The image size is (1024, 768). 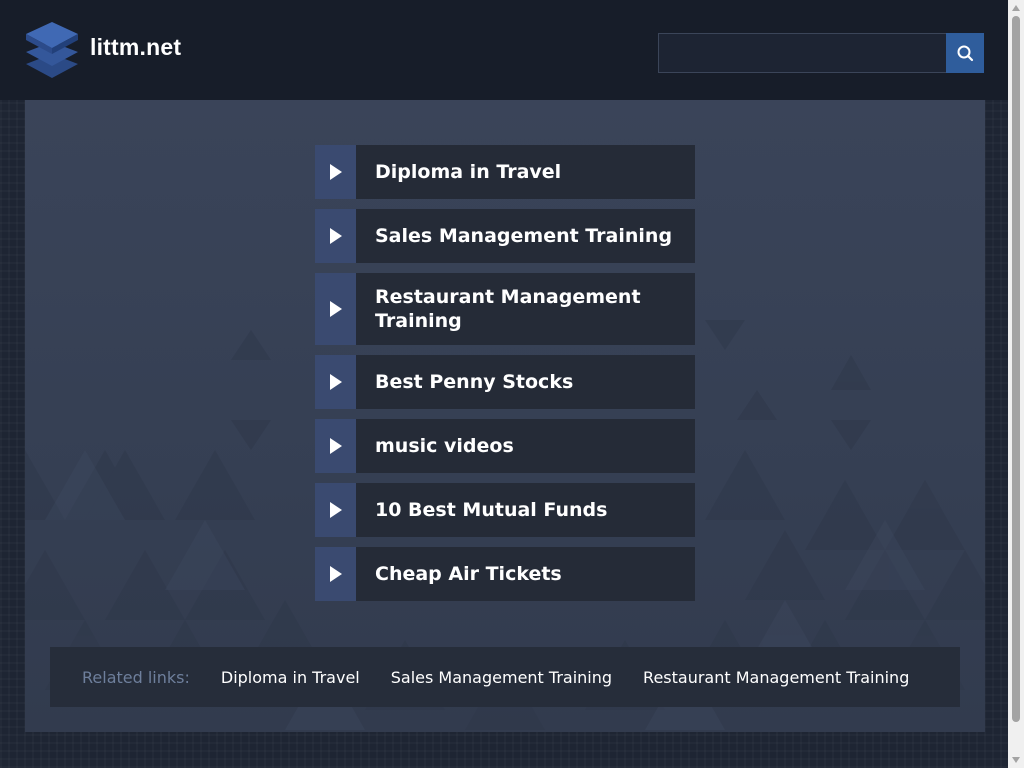 What do you see at coordinates (290, 677) in the screenshot?
I see `related-link-diploma-in-travel: Diploma in Travel` at bounding box center [290, 677].